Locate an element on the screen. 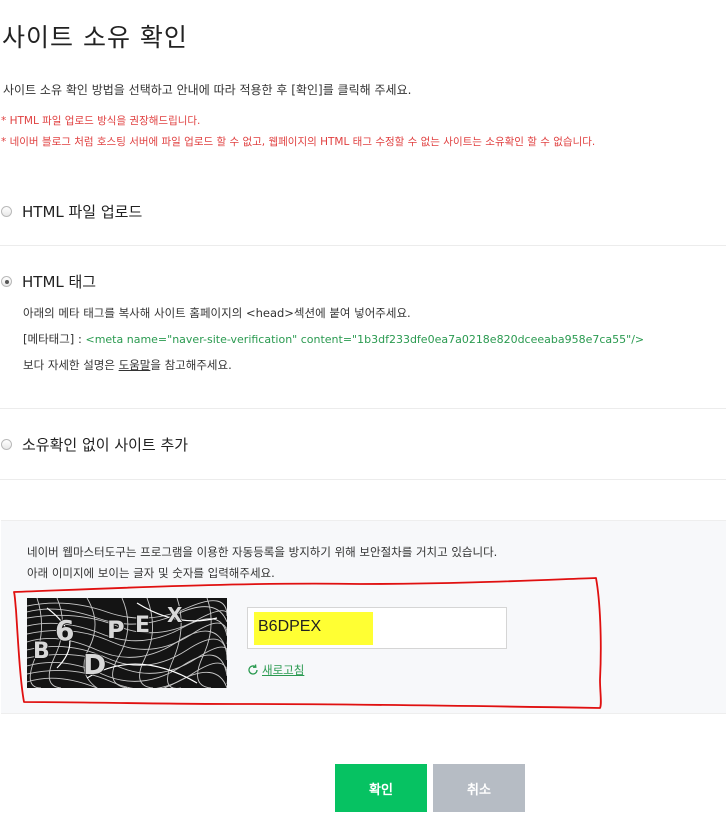 This screenshot has height=827, width=726. help-suffix: 을 참고해주세요. is located at coordinates (191, 365).